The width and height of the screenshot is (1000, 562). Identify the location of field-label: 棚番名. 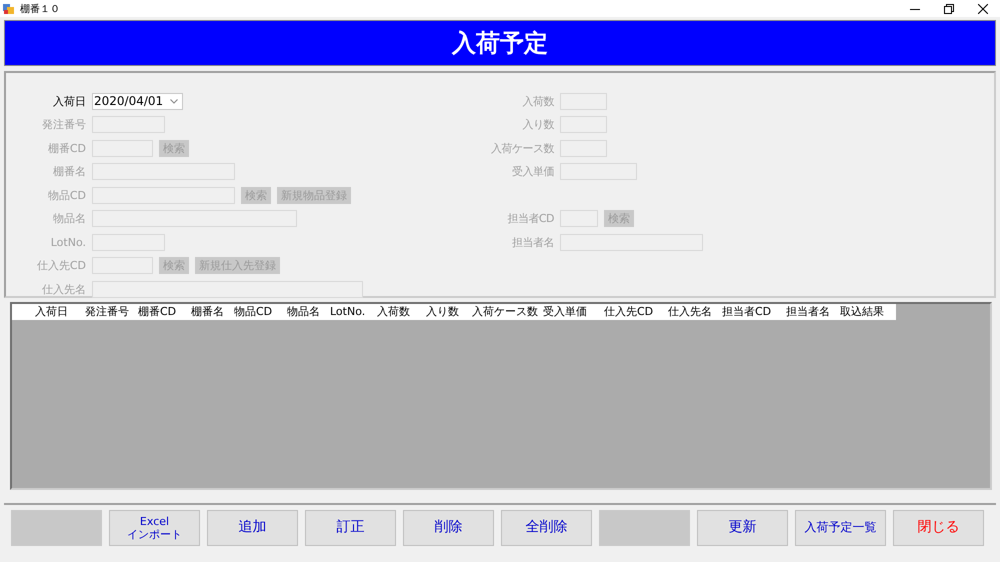
(69, 172).